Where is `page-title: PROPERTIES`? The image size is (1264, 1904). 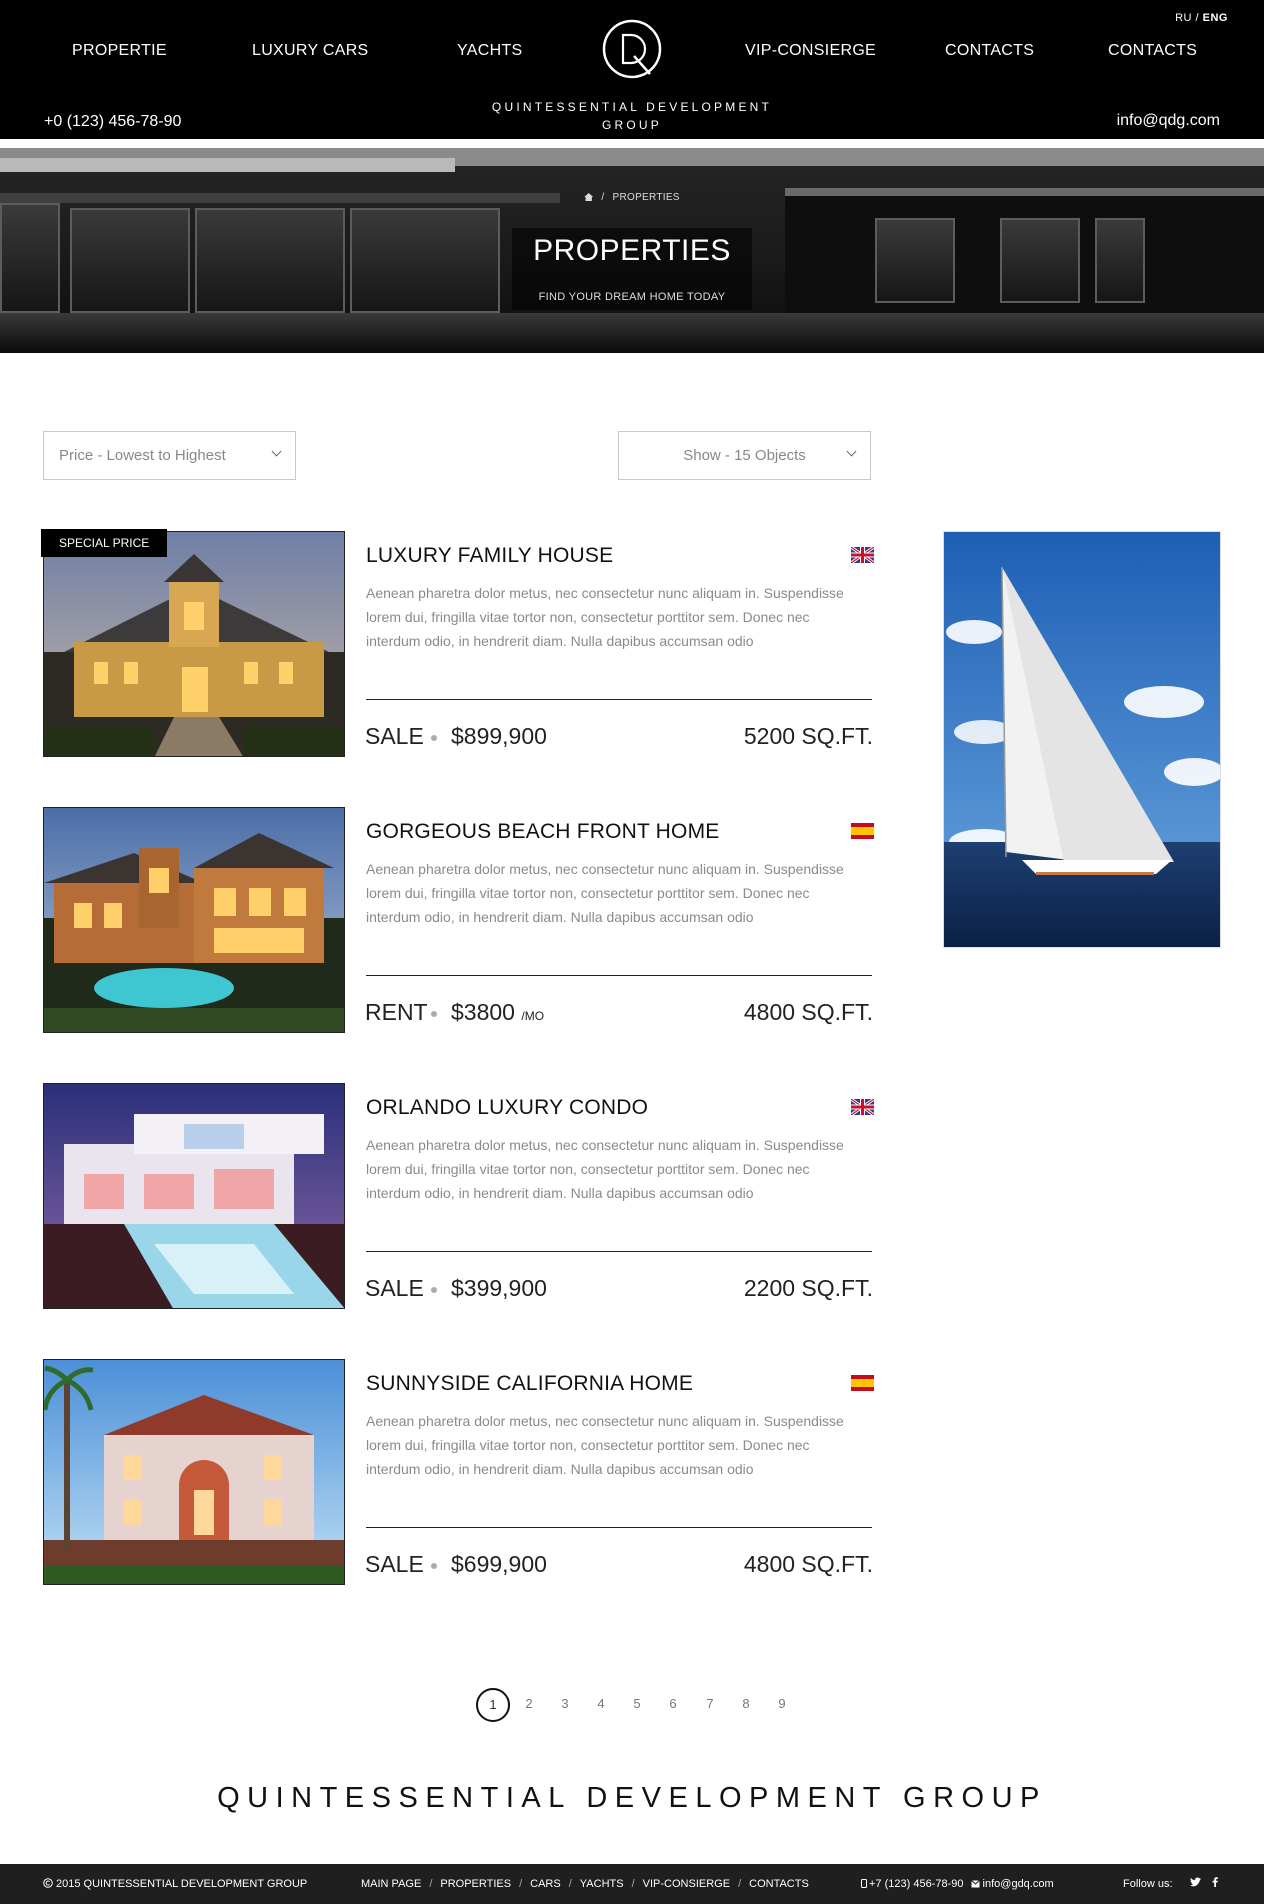 page-title: PROPERTIES is located at coordinates (632, 250).